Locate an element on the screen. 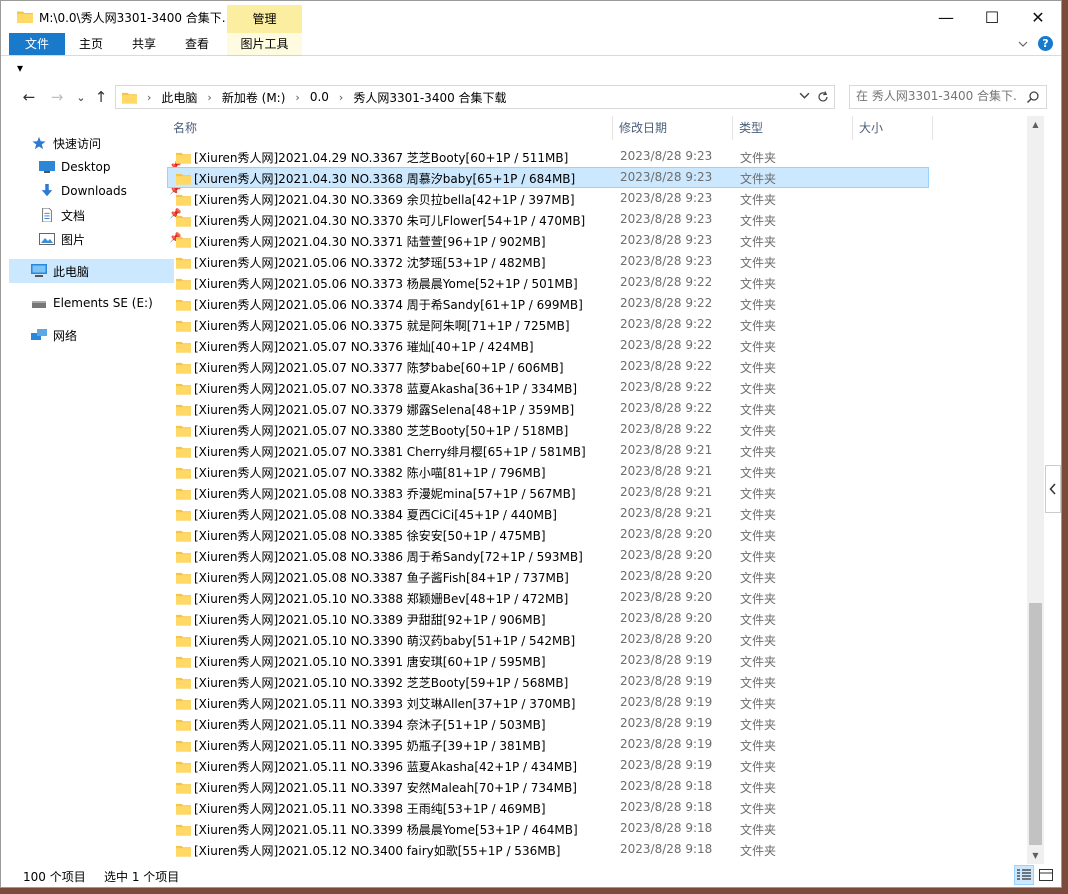 This screenshot has height=894, width=1068. column-header-name: 名称 is located at coordinates (390, 128).